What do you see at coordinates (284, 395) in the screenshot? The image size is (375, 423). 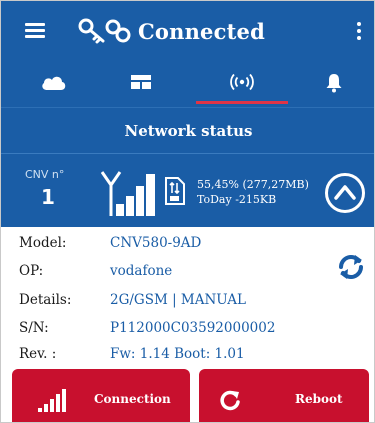 I see `reboot-button: Reboot` at bounding box center [284, 395].